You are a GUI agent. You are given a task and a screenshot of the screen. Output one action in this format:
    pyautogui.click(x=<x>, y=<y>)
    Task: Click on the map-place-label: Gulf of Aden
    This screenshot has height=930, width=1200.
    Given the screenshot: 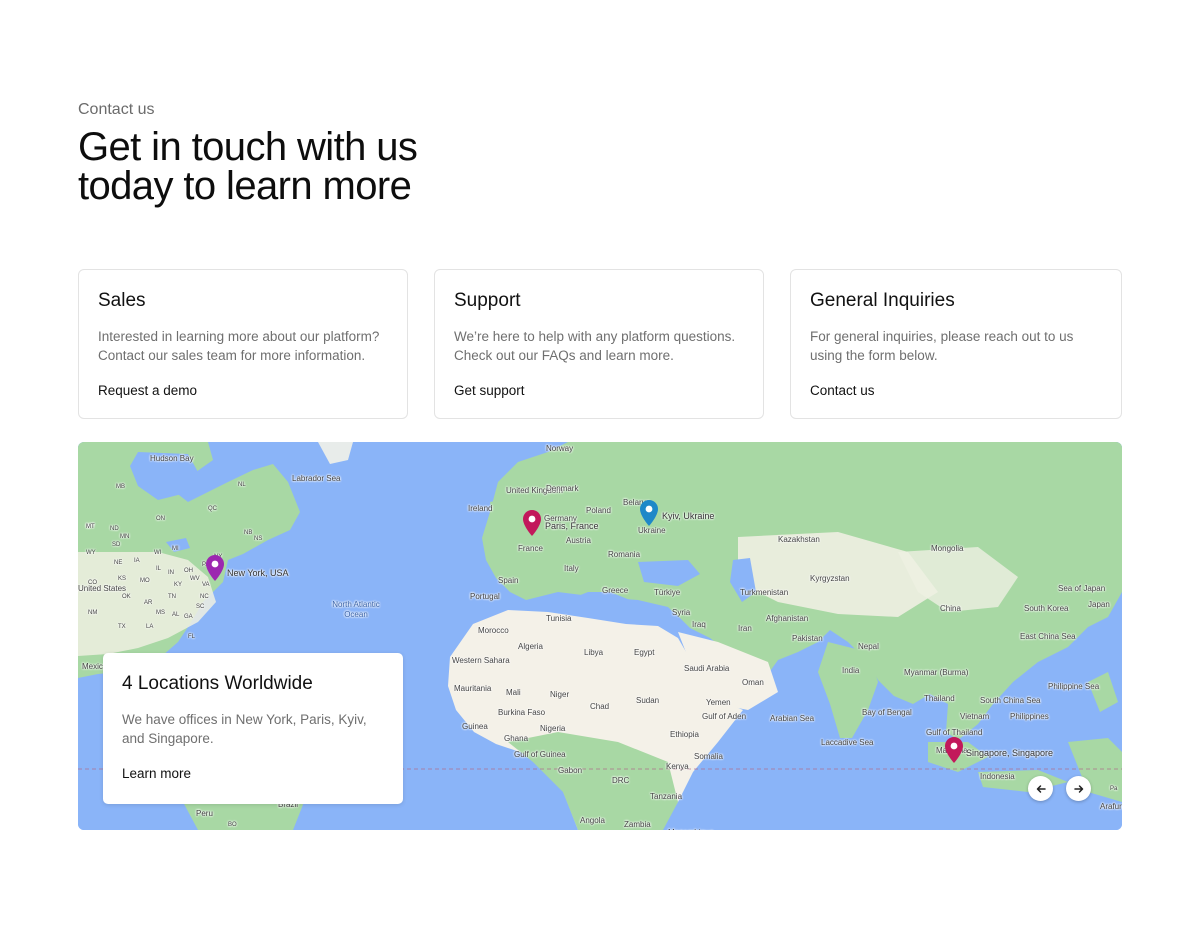 What is the action you would take?
    pyautogui.click(x=724, y=716)
    